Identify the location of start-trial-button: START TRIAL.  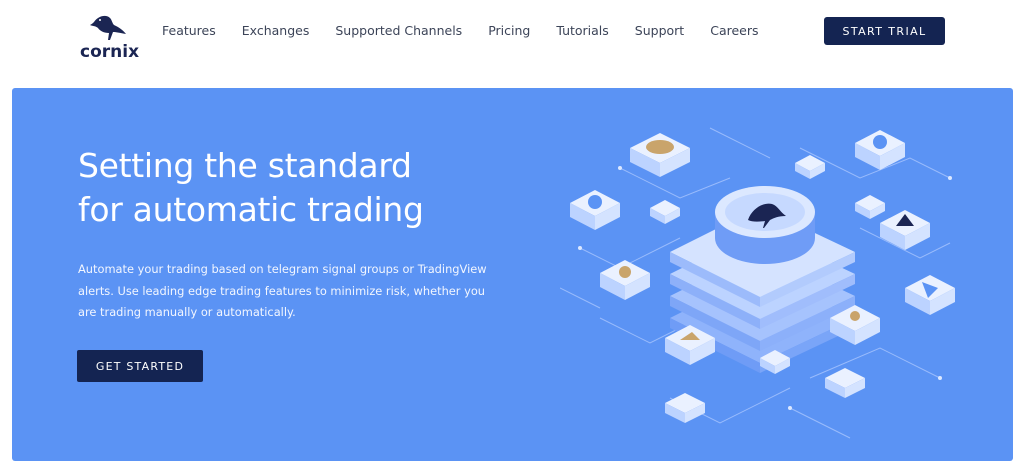
(884, 31).